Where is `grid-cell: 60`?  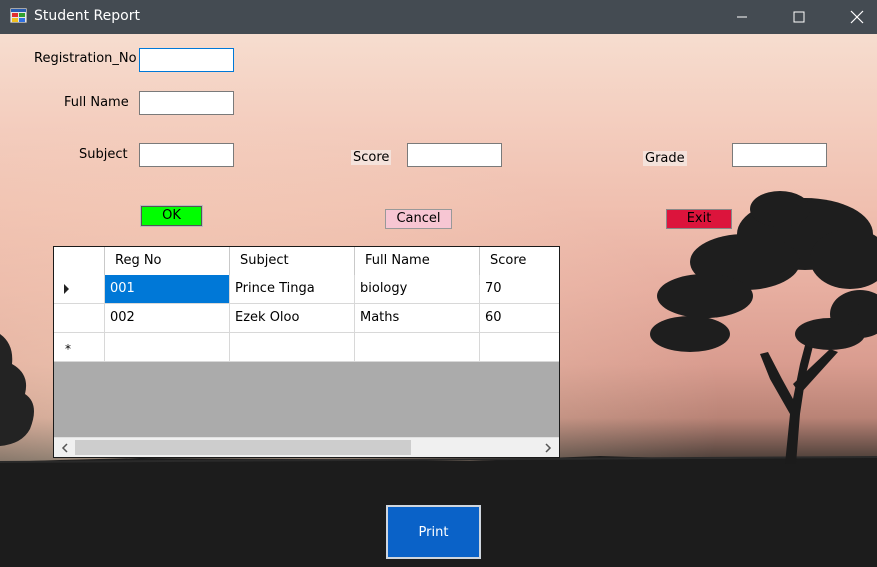 grid-cell: 60 is located at coordinates (519, 318).